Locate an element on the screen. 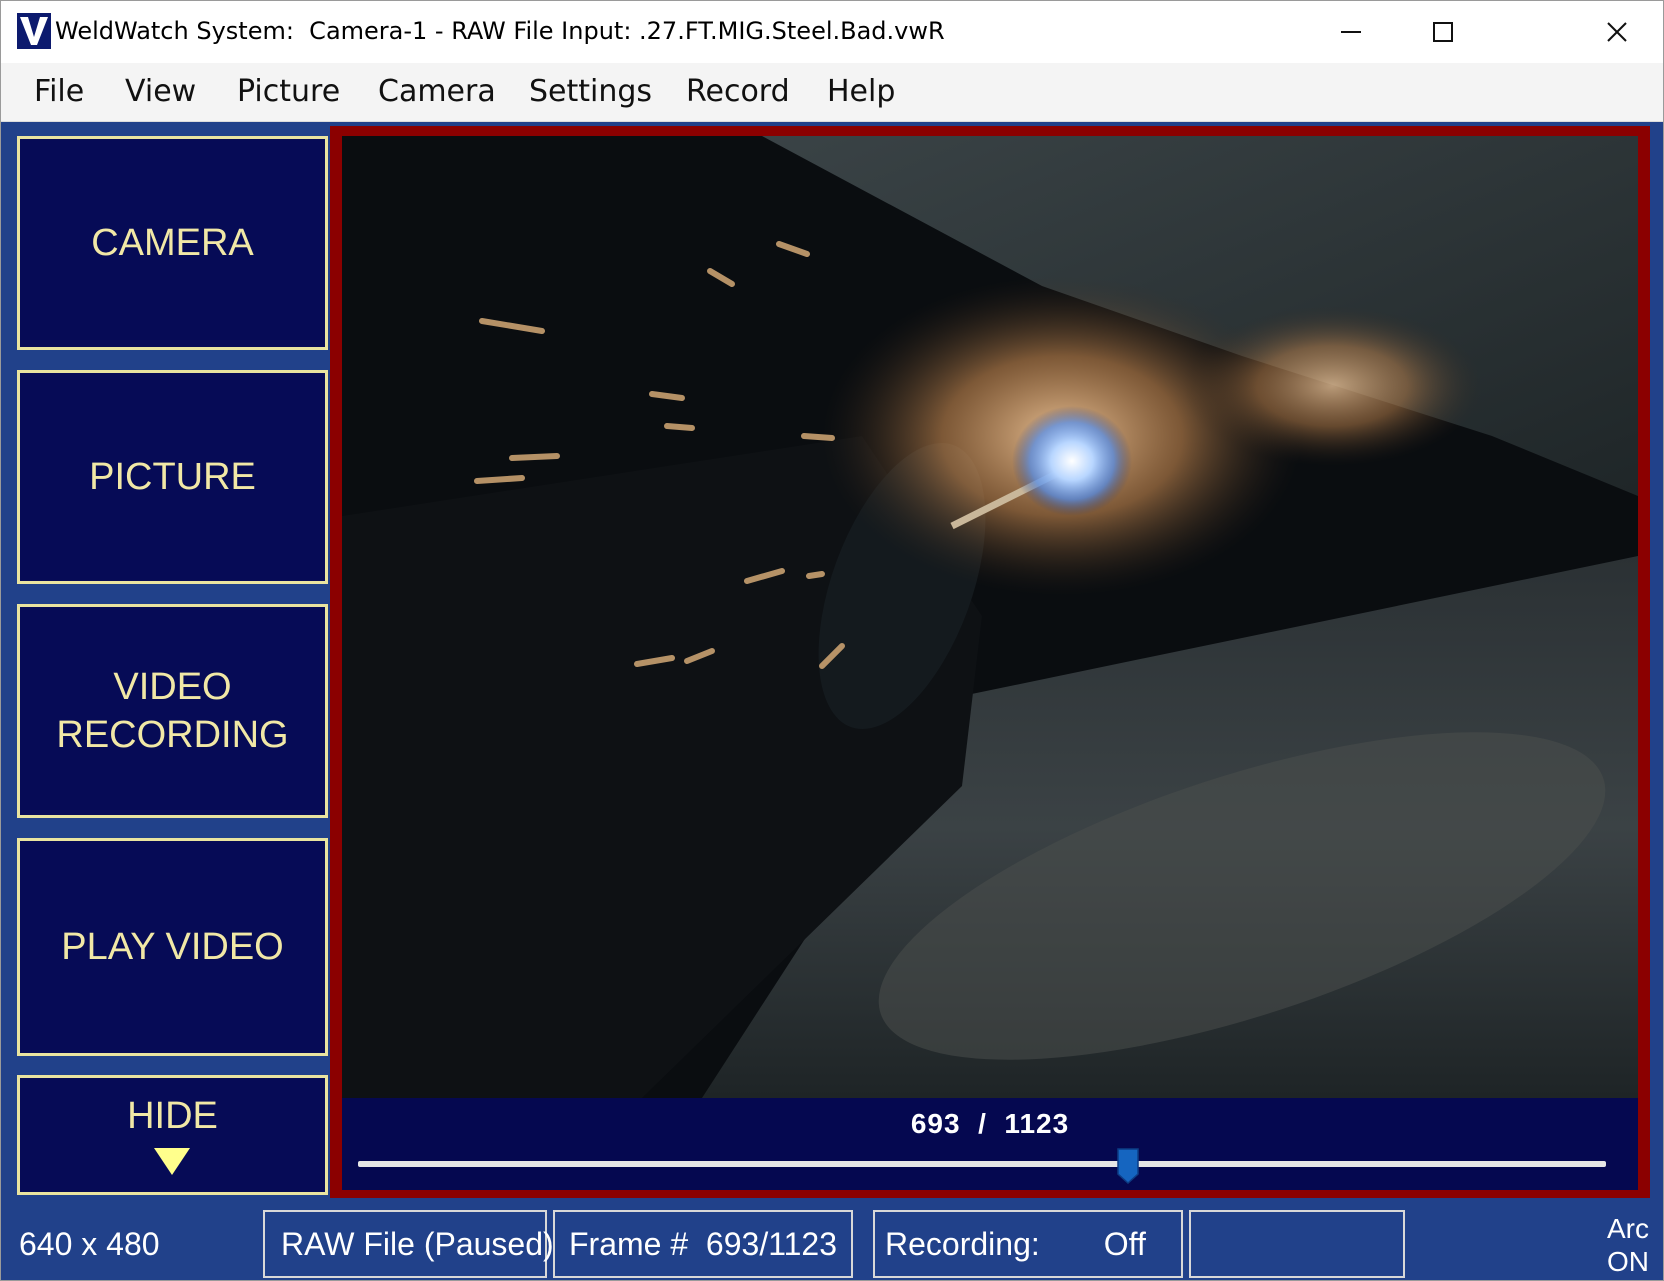 The height and width of the screenshot is (1281, 1664). video-recording-label-line1: VIDEO is located at coordinates (172, 687).